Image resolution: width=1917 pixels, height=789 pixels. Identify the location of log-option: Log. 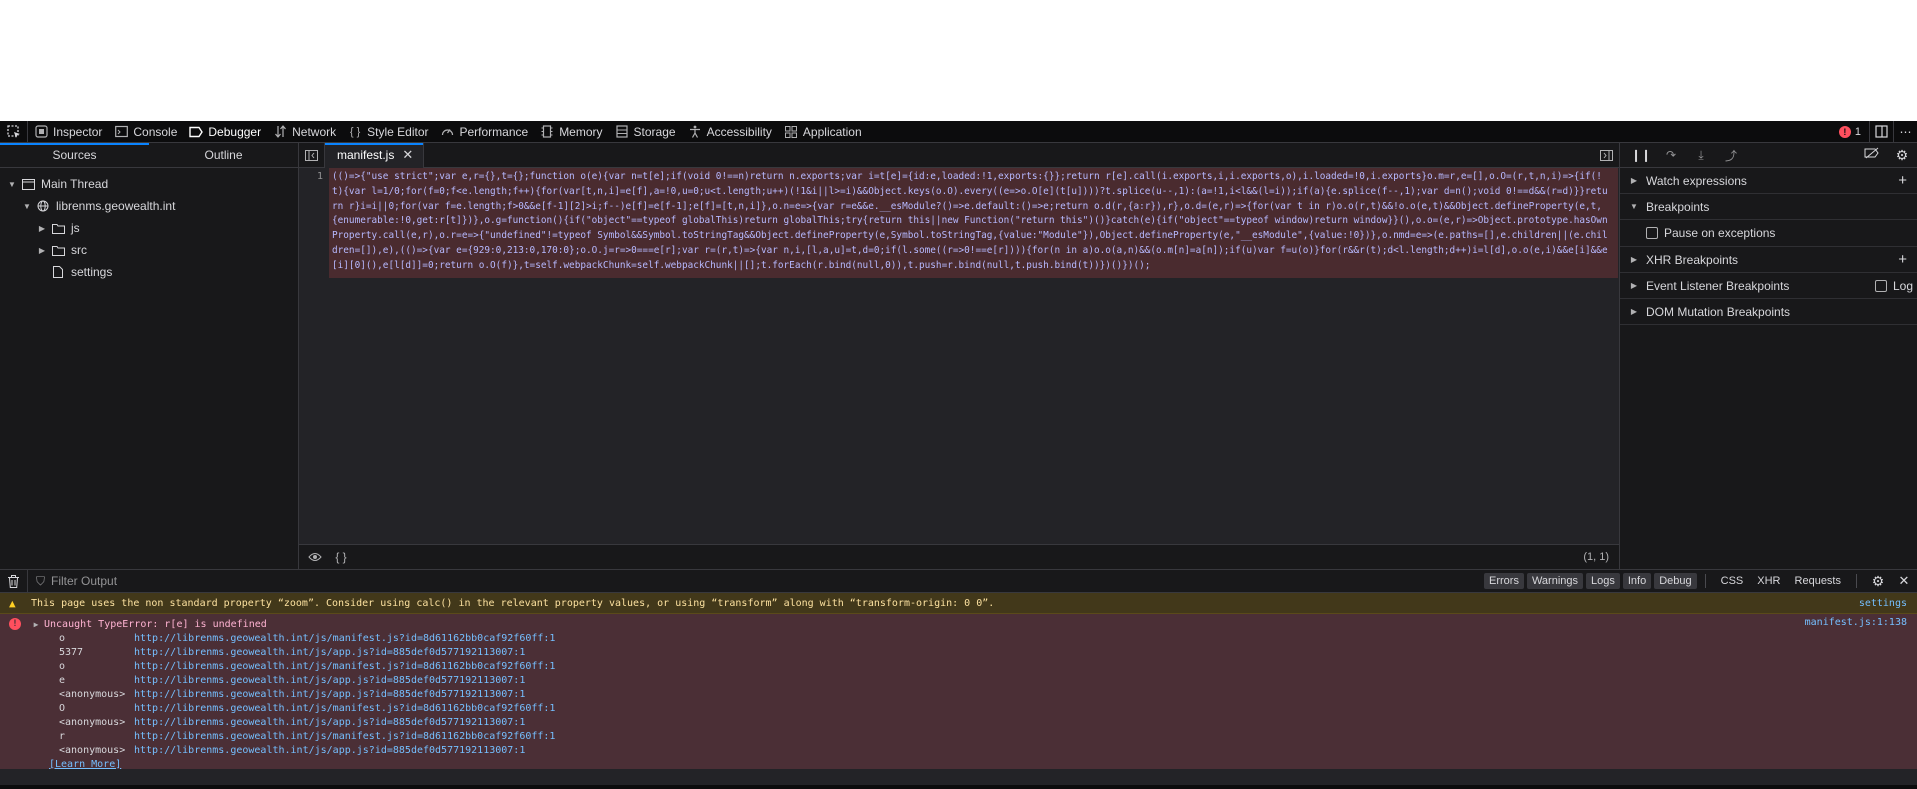
(1893, 286).